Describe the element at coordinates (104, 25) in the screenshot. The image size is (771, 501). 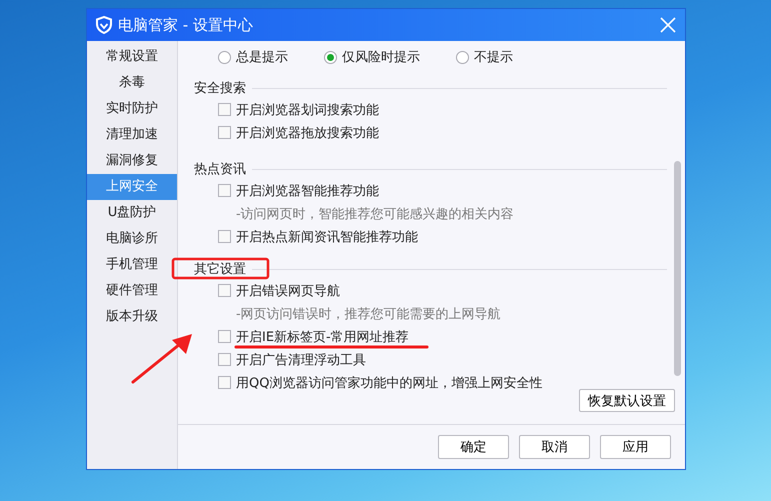
I see `shield-logo-icon` at that location.